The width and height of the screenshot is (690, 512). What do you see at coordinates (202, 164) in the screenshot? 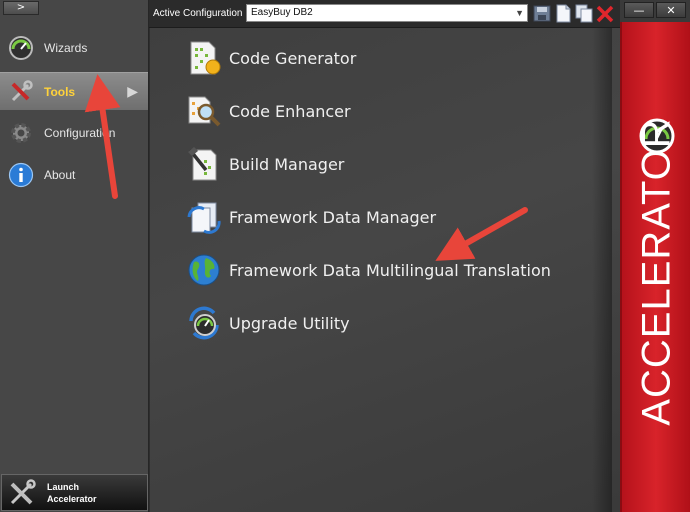
I see `build-manager-icon` at bounding box center [202, 164].